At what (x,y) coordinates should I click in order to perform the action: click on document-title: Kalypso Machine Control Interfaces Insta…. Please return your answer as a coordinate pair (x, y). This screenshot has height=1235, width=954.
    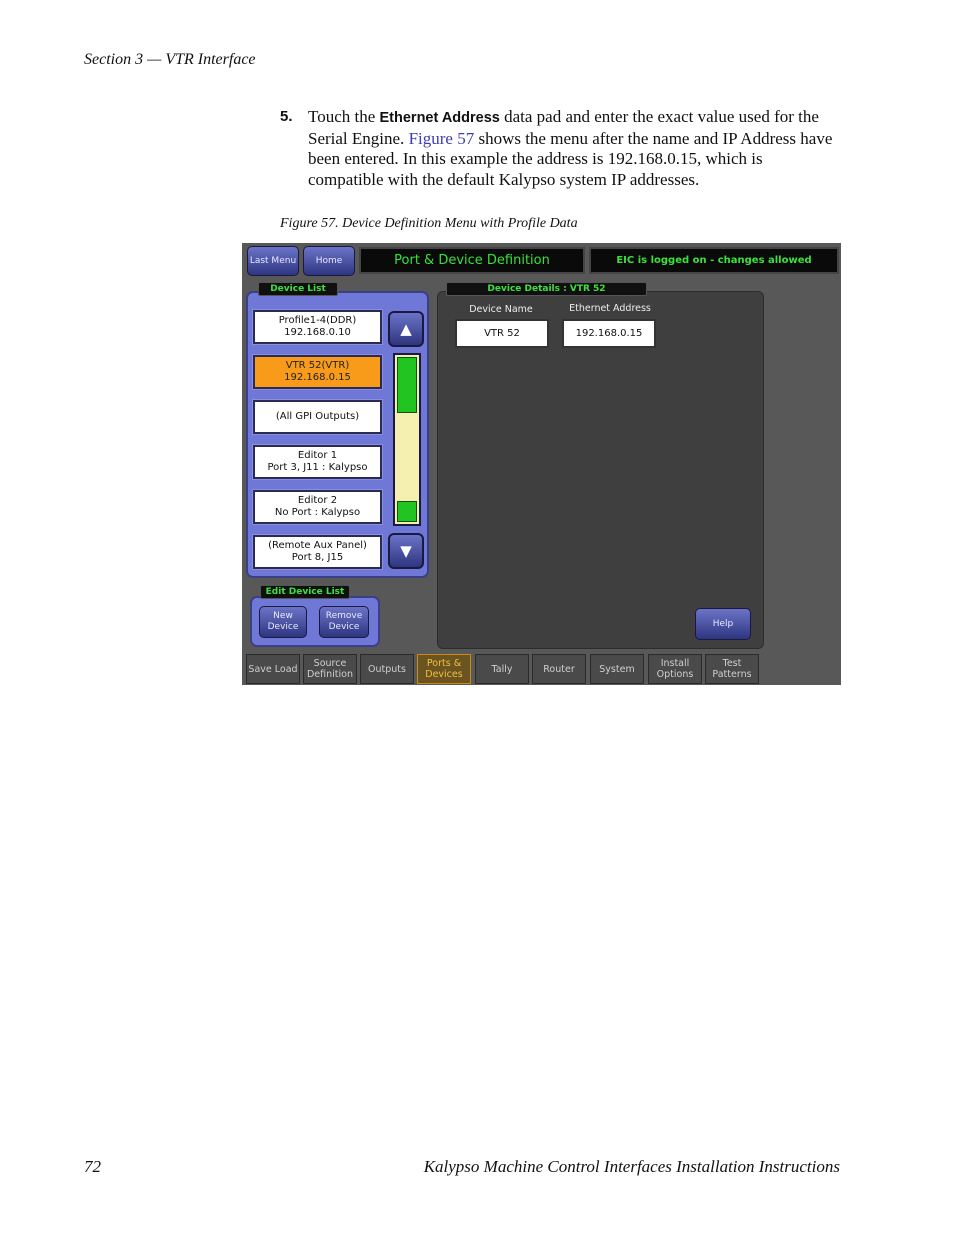
    Looking at the image, I should click on (631, 1166).